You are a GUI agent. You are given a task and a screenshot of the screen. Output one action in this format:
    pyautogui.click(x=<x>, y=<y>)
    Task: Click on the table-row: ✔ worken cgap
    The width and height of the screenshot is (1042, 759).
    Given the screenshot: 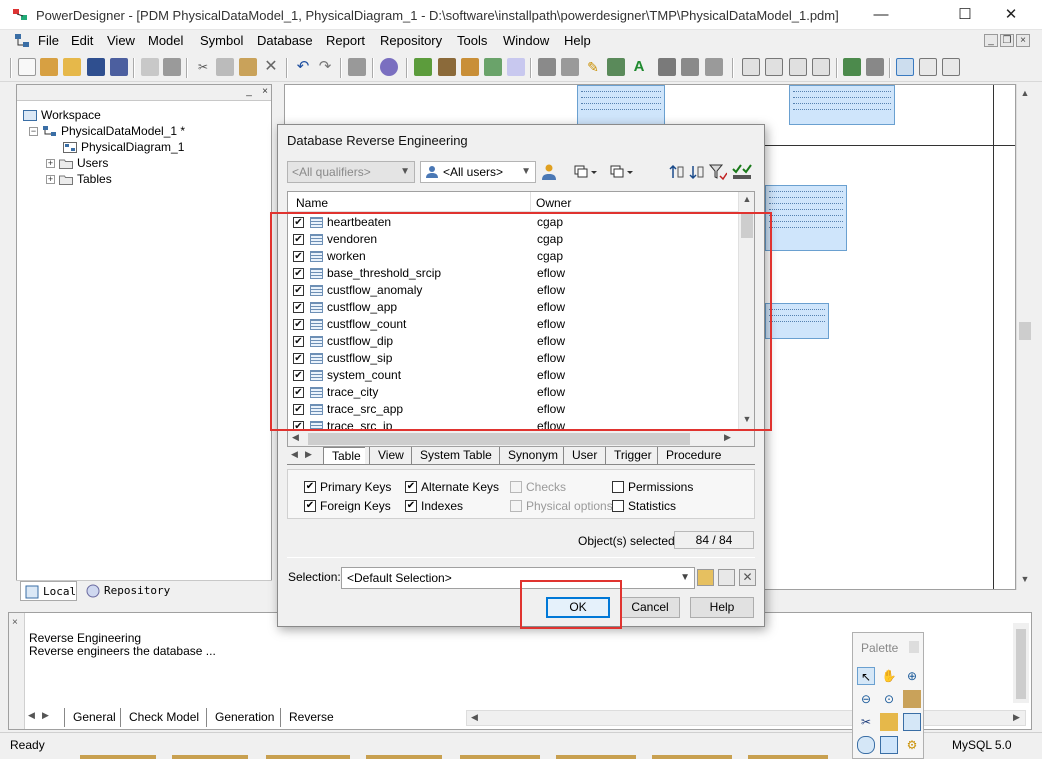 What is the action you would take?
    pyautogui.click(x=513, y=256)
    